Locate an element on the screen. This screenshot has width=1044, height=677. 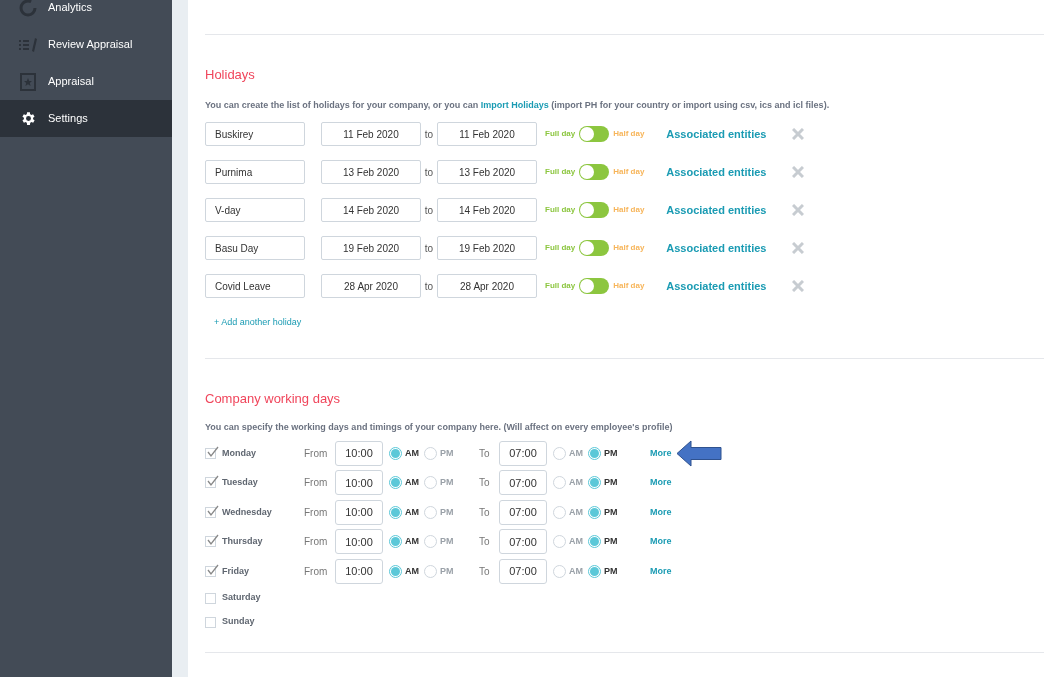
holiday-name-field: Covid Leave is located at coordinates (255, 286).